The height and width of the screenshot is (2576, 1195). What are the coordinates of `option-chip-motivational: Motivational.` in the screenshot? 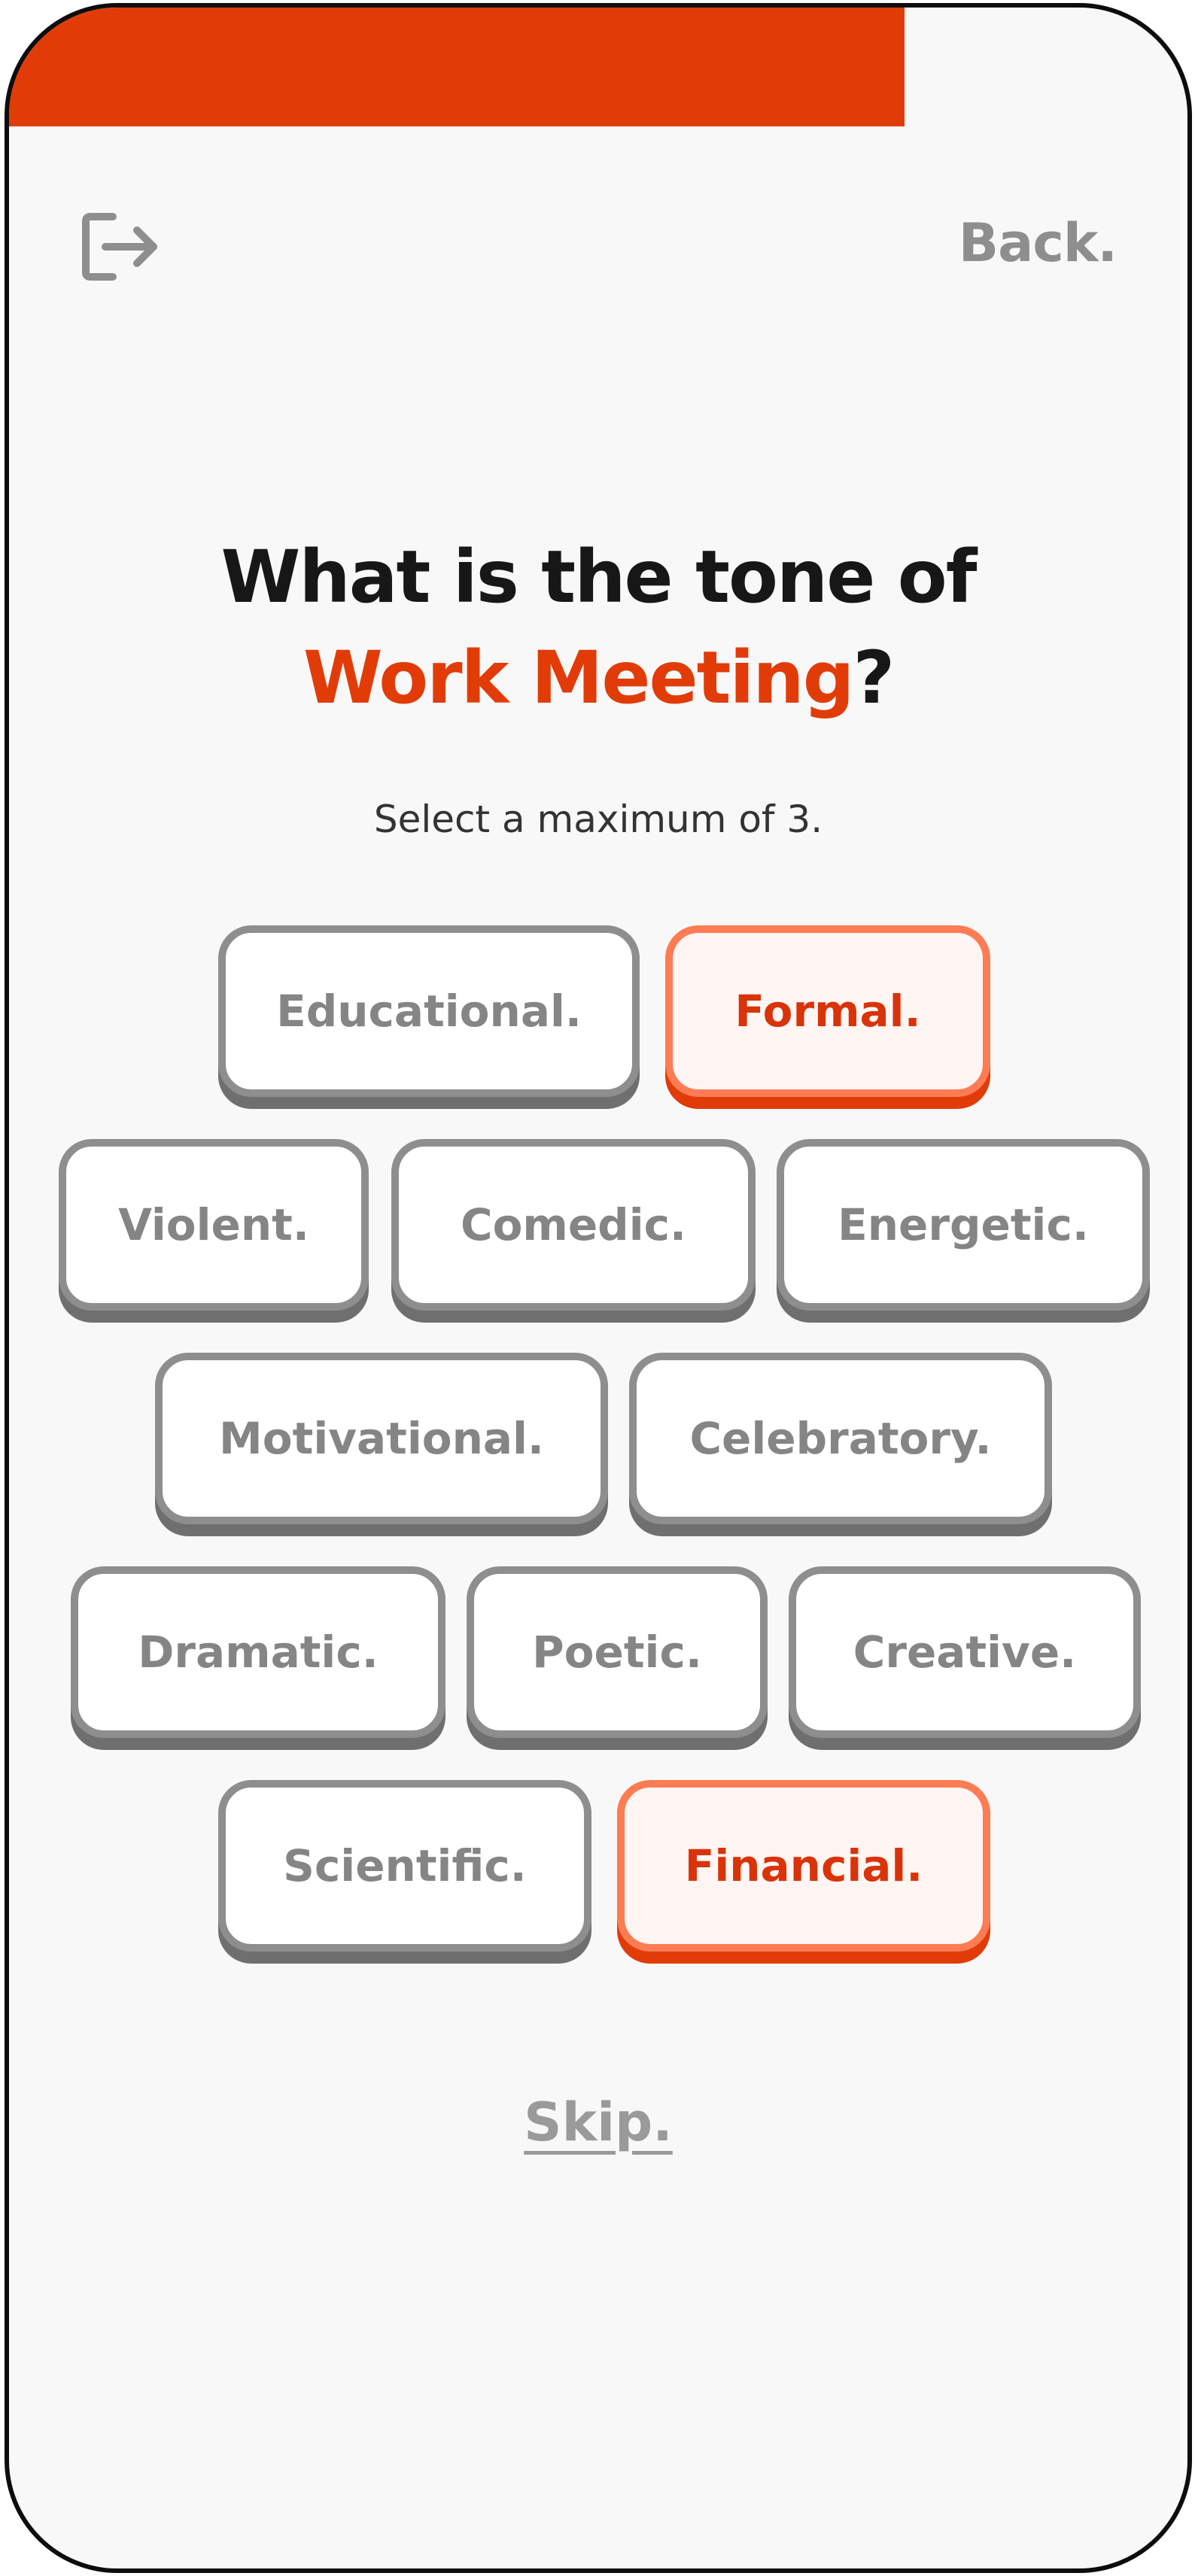 It's located at (381, 1439).